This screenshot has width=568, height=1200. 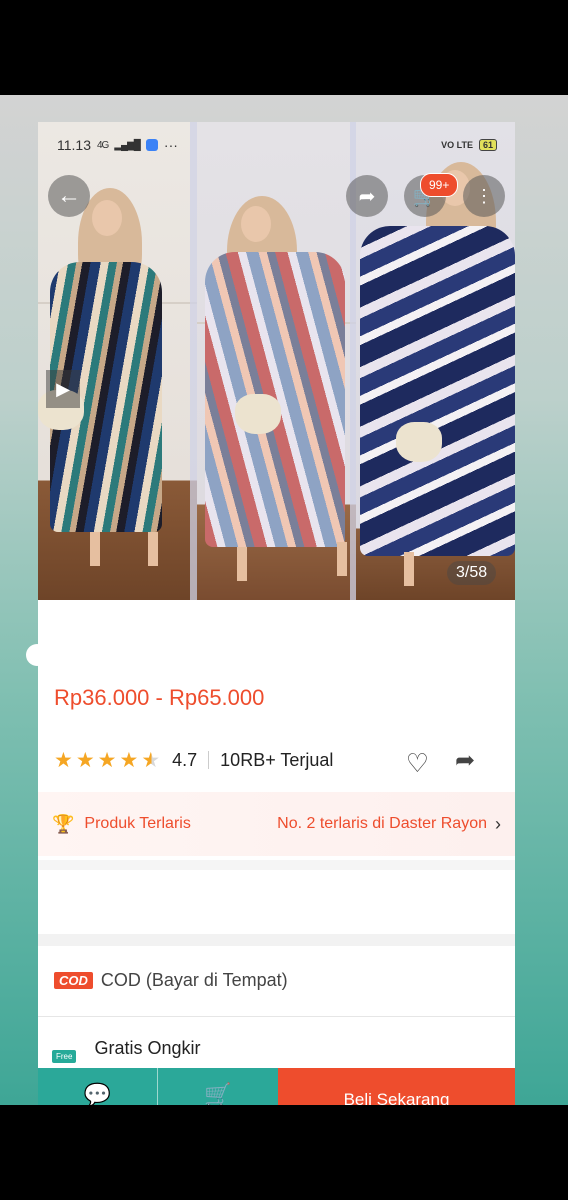 I want to click on free-shipping-text: Gratis Ongkir, so click(x=147, y=1048).